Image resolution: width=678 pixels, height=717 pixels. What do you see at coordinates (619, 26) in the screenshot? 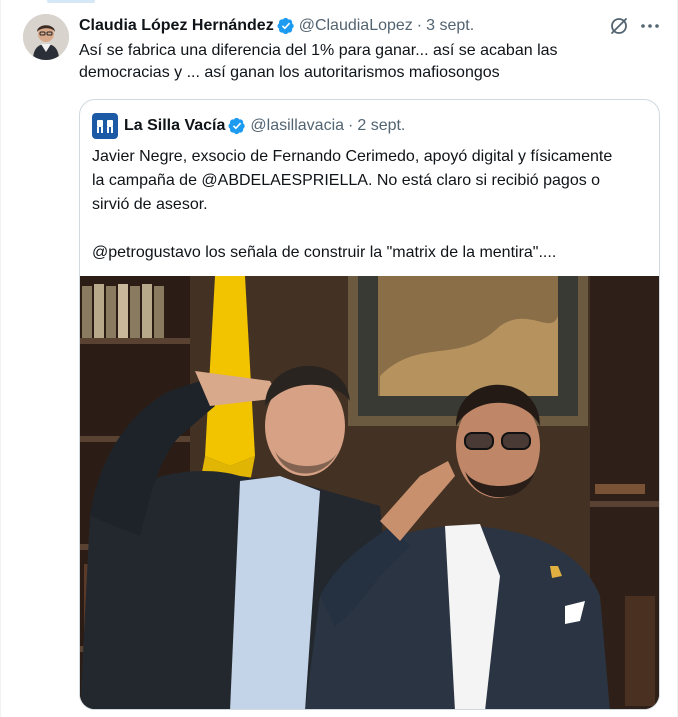
I see `grok-icon` at bounding box center [619, 26].